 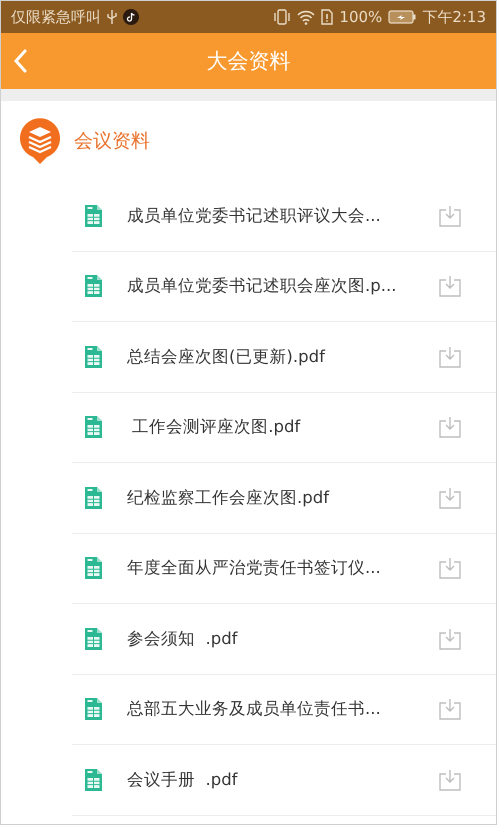 I want to click on file-name: 会议手册 .pdf, so click(x=282, y=779).